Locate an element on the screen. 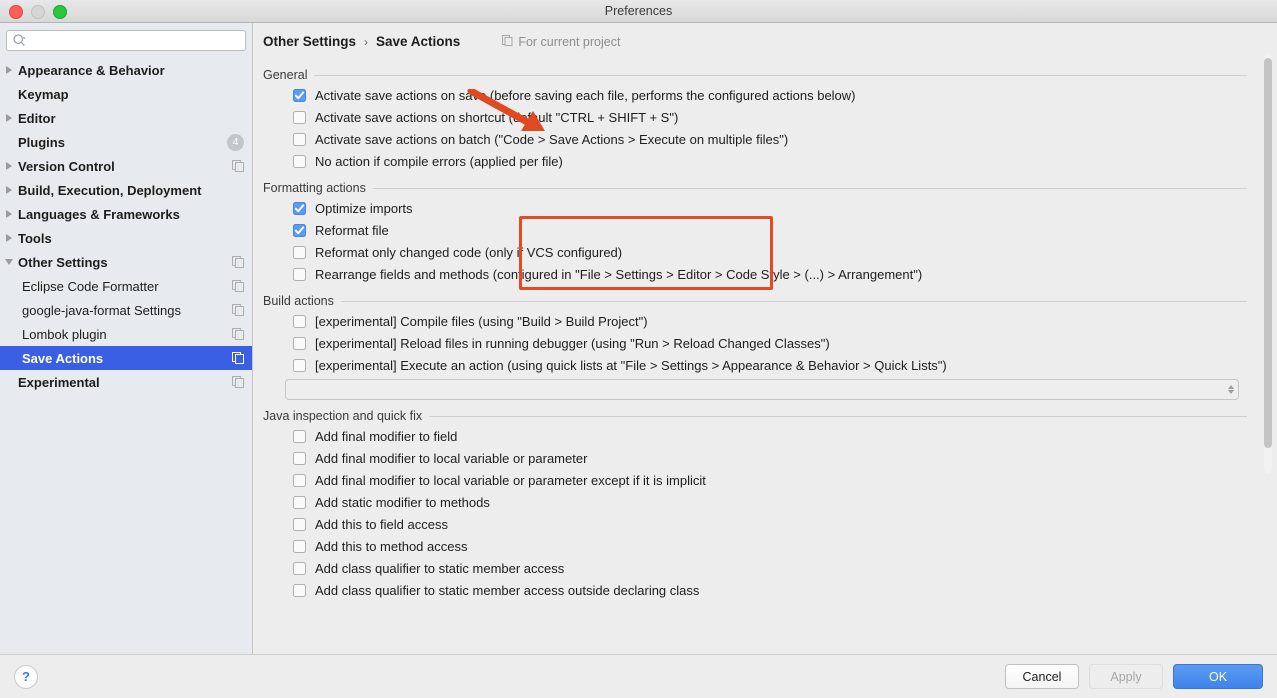  main-scrollbar-thumb is located at coordinates (1268, 253).